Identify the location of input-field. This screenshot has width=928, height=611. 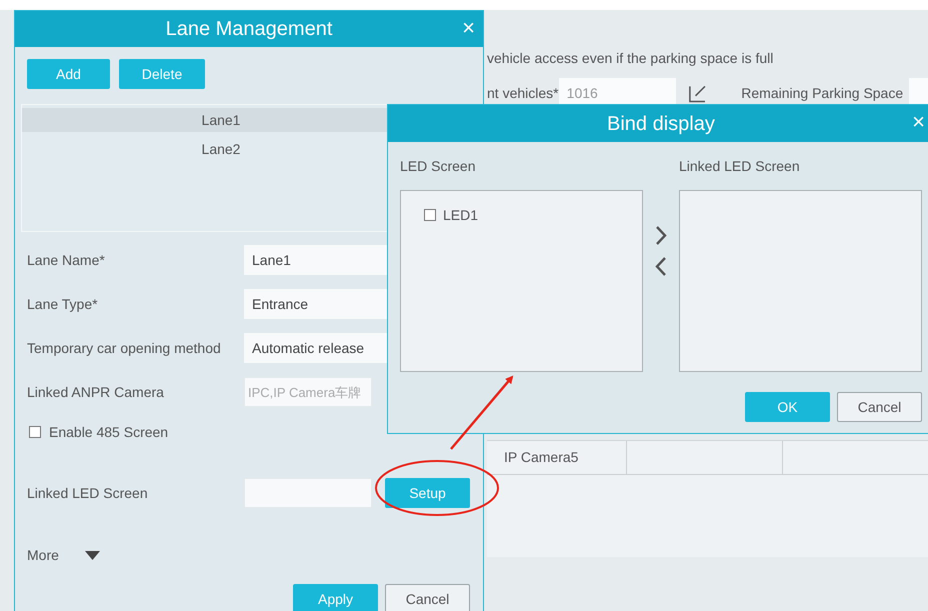
(308, 493).